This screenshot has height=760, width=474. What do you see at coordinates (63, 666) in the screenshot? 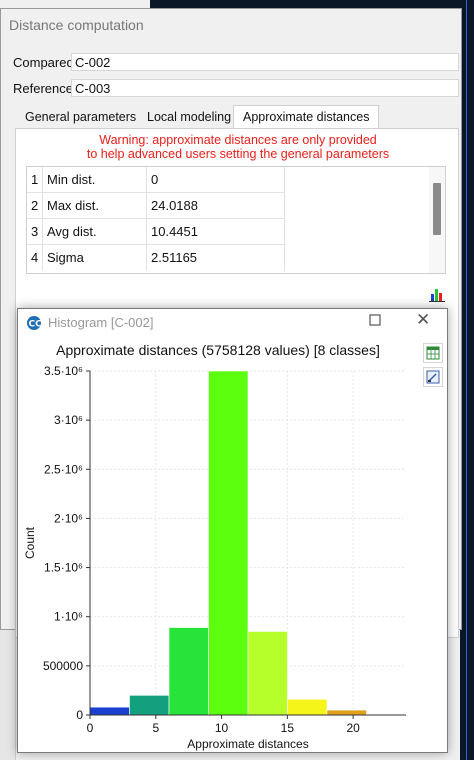
I see `y-tick-label: 500000` at bounding box center [63, 666].